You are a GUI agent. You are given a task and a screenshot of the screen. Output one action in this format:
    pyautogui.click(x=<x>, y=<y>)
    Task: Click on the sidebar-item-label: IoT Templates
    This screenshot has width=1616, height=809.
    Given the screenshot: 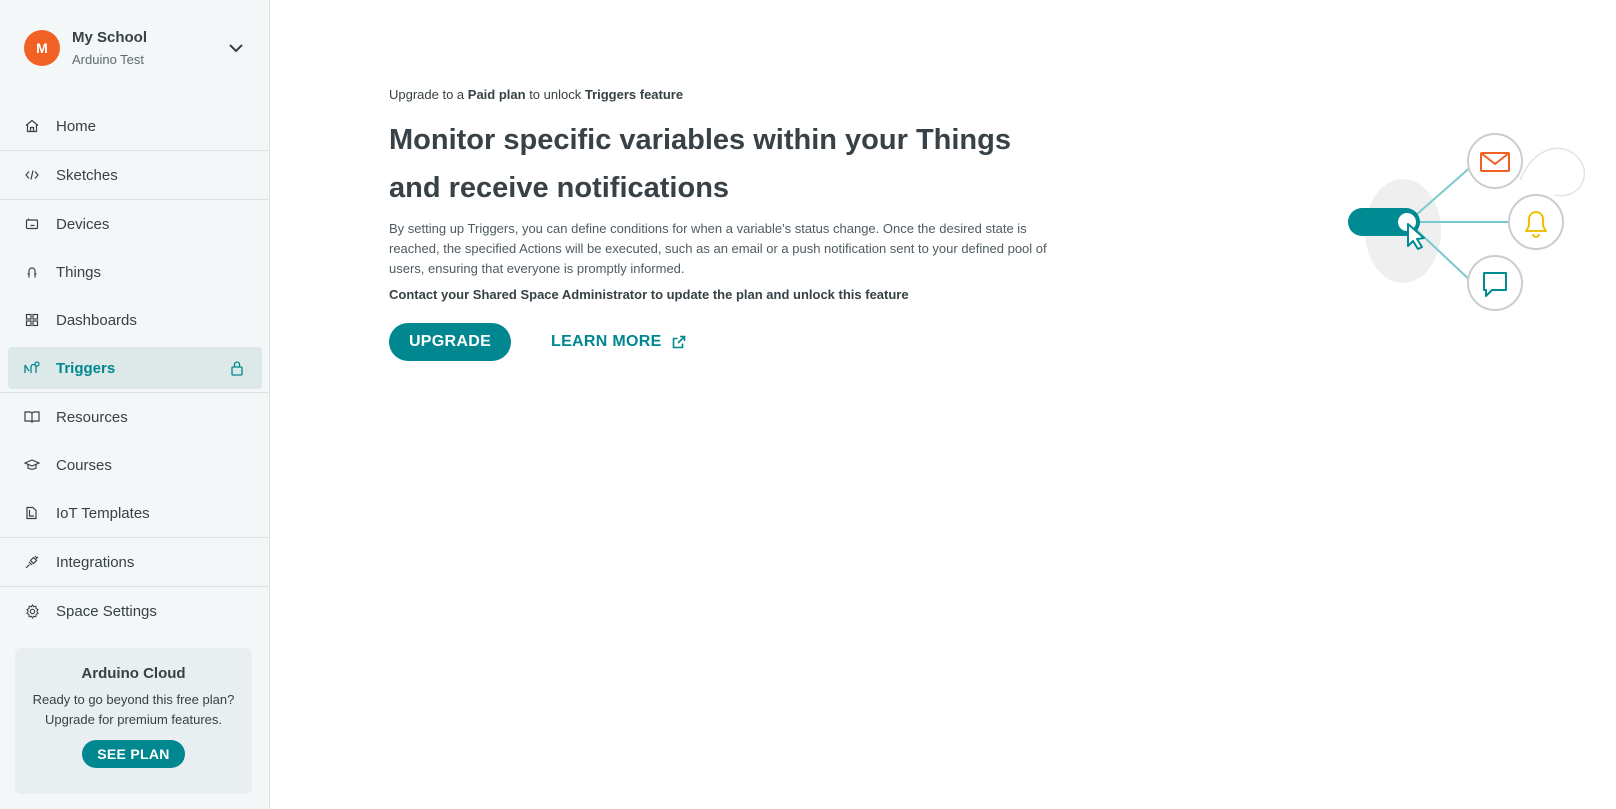 What is the action you would take?
    pyautogui.click(x=103, y=513)
    